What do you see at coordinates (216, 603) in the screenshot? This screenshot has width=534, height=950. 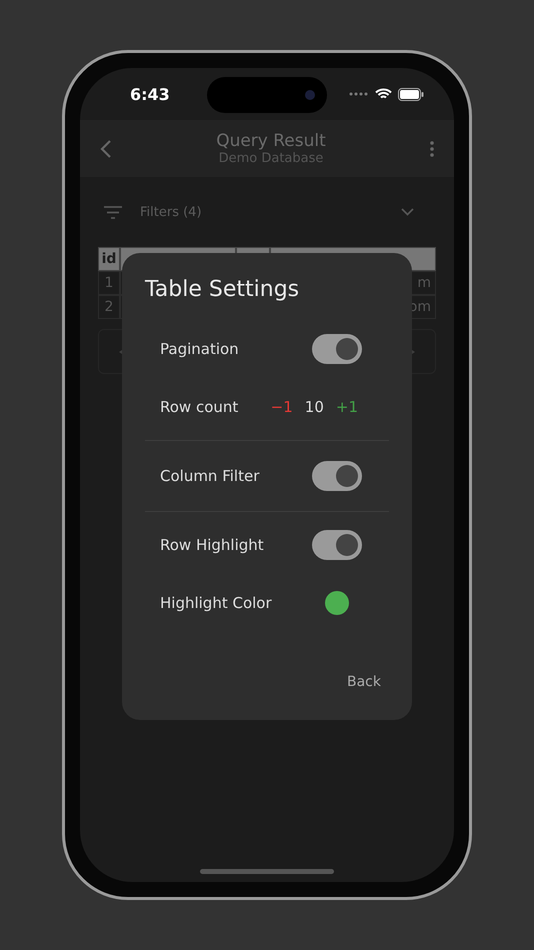 I see `setting-label: Highlight Color` at bounding box center [216, 603].